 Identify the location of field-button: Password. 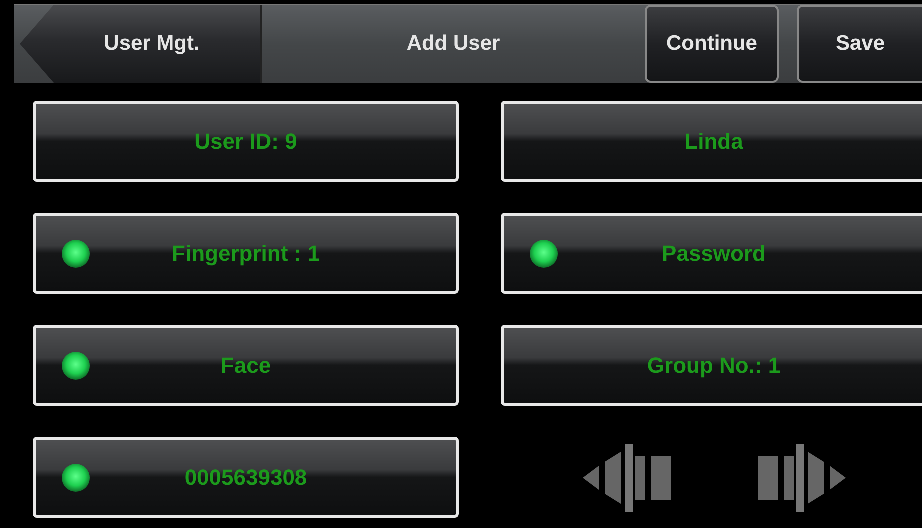
(711, 253).